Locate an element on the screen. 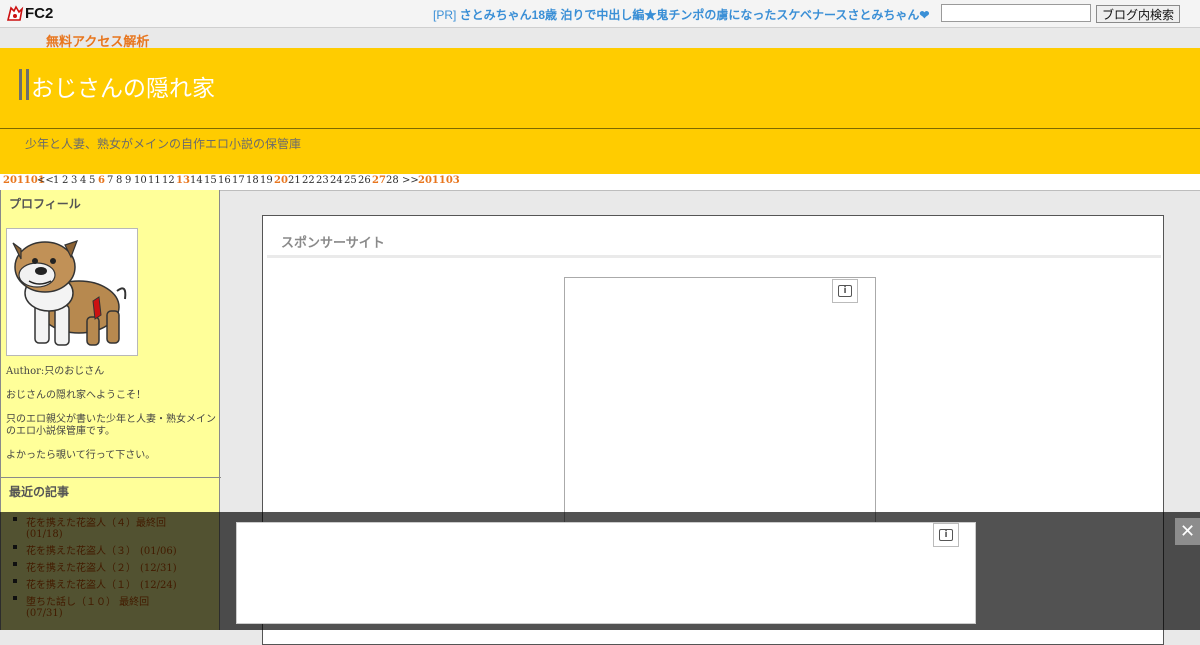 The height and width of the screenshot is (645, 1200). bottom-ad-info-button: i is located at coordinates (946, 535).